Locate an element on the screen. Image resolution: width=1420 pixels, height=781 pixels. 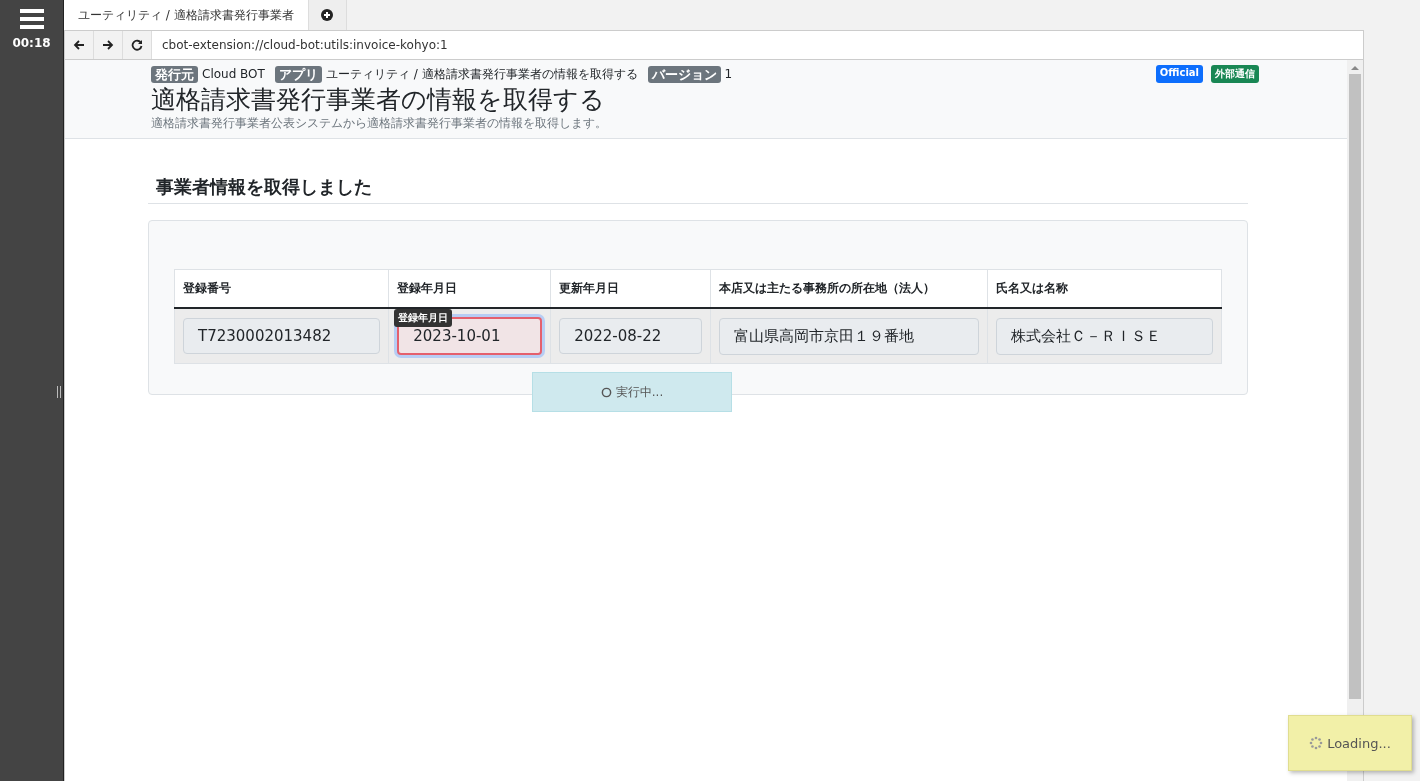
meta-value: Cloud BOT is located at coordinates (233, 74).